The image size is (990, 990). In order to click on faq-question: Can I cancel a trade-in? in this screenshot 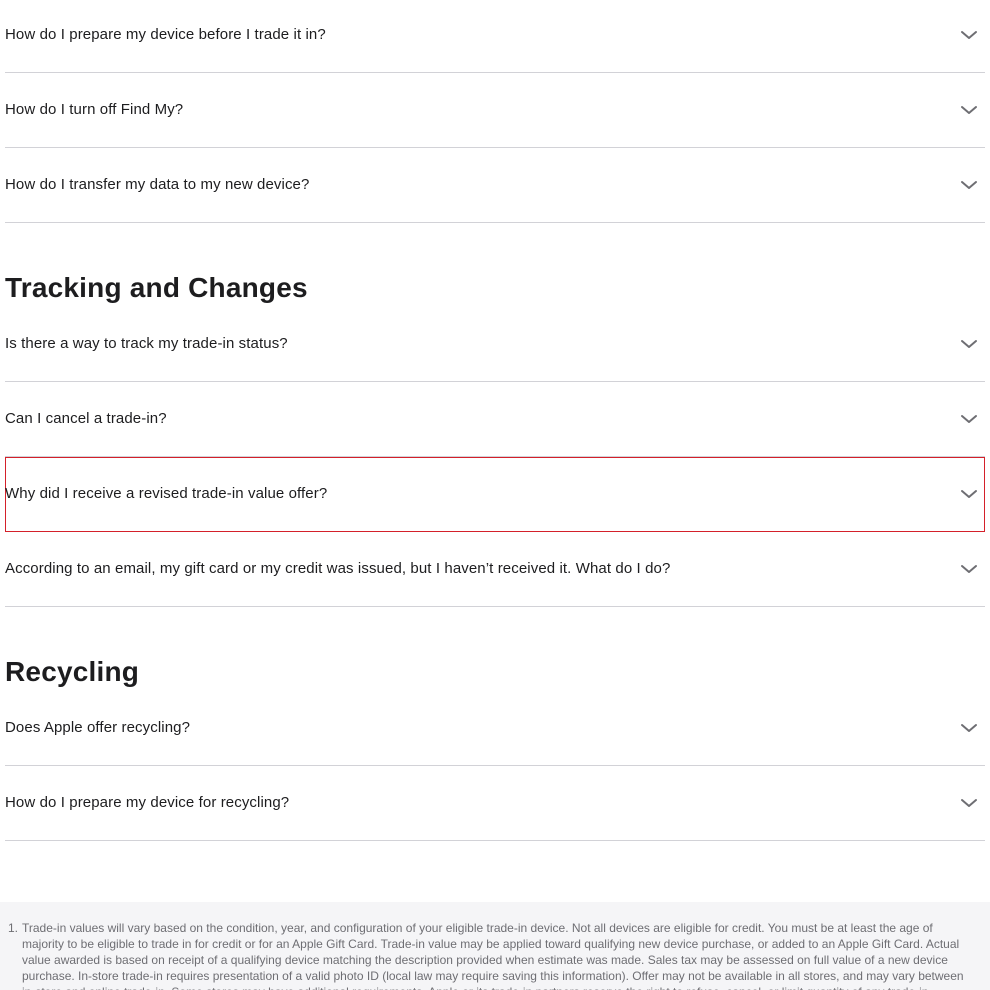, I will do `click(86, 418)`.